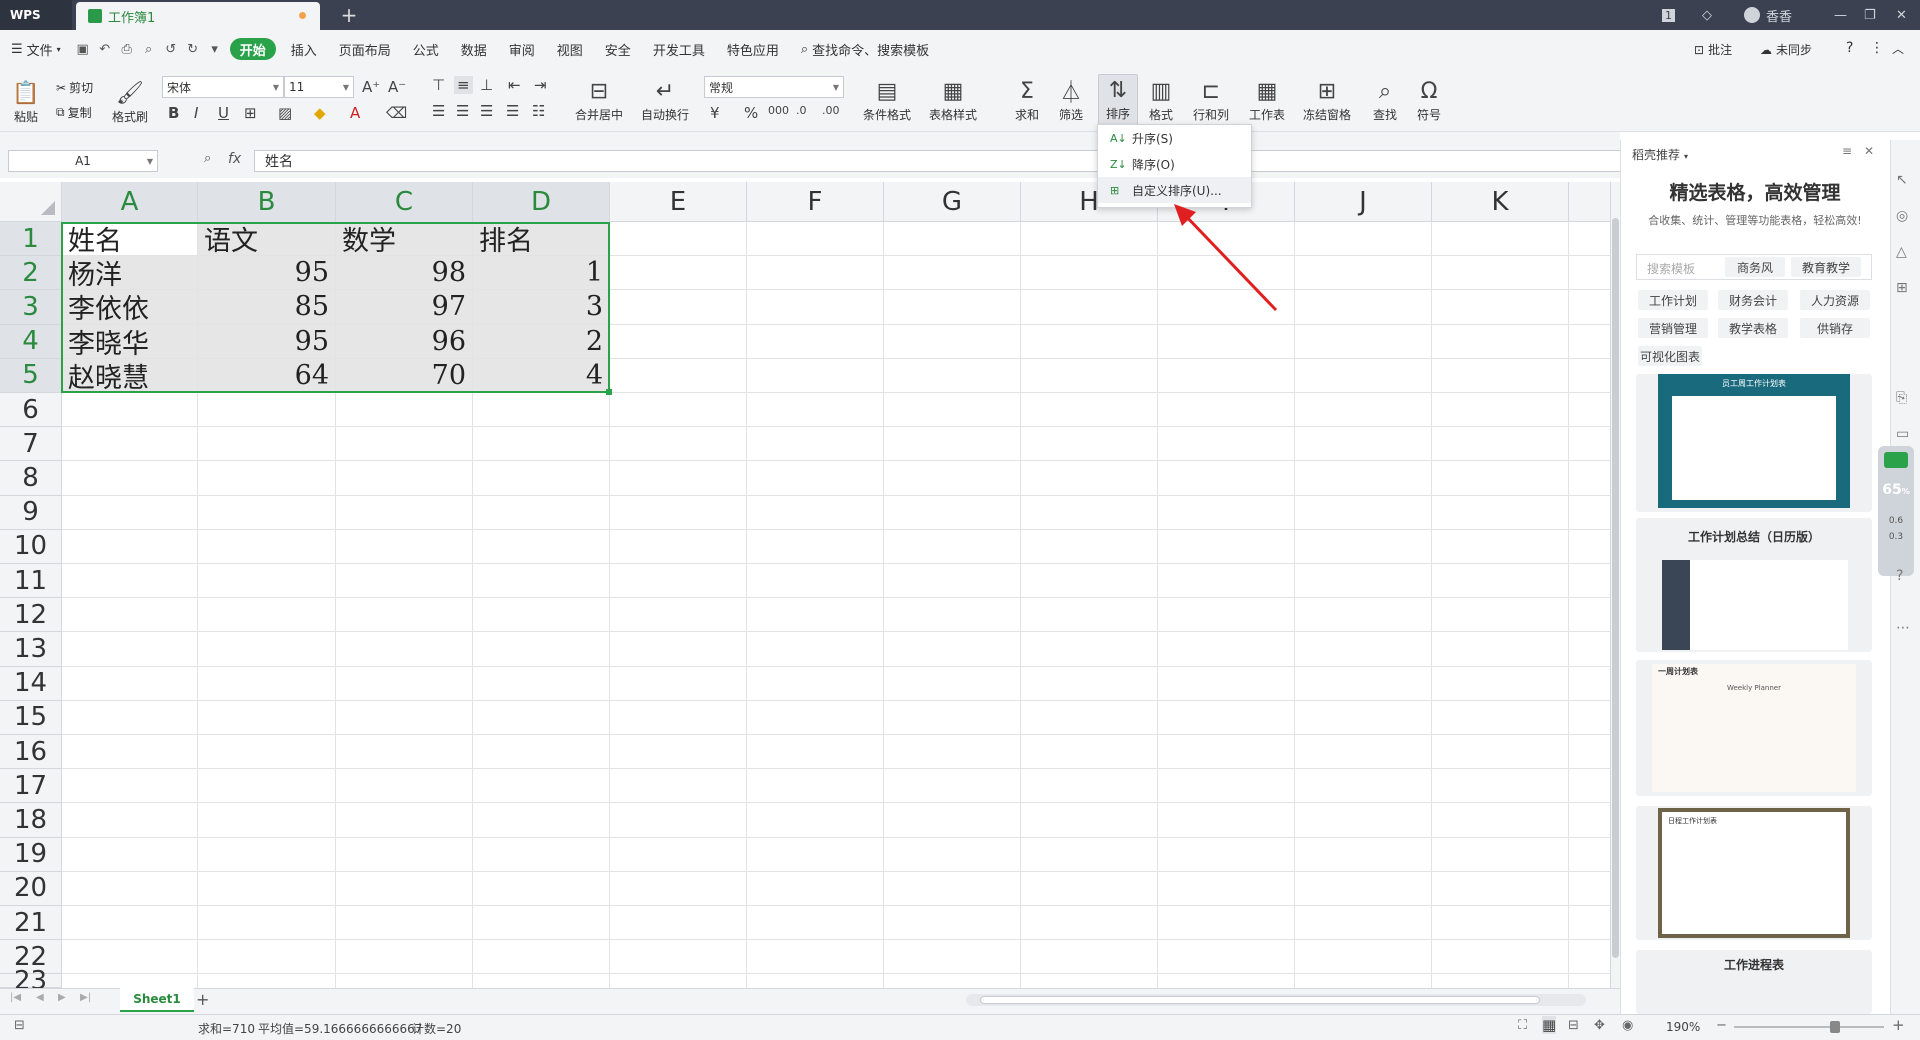 The width and height of the screenshot is (1920, 1040). What do you see at coordinates (1835, 1027) in the screenshot?
I see `zoom-slider-handle` at bounding box center [1835, 1027].